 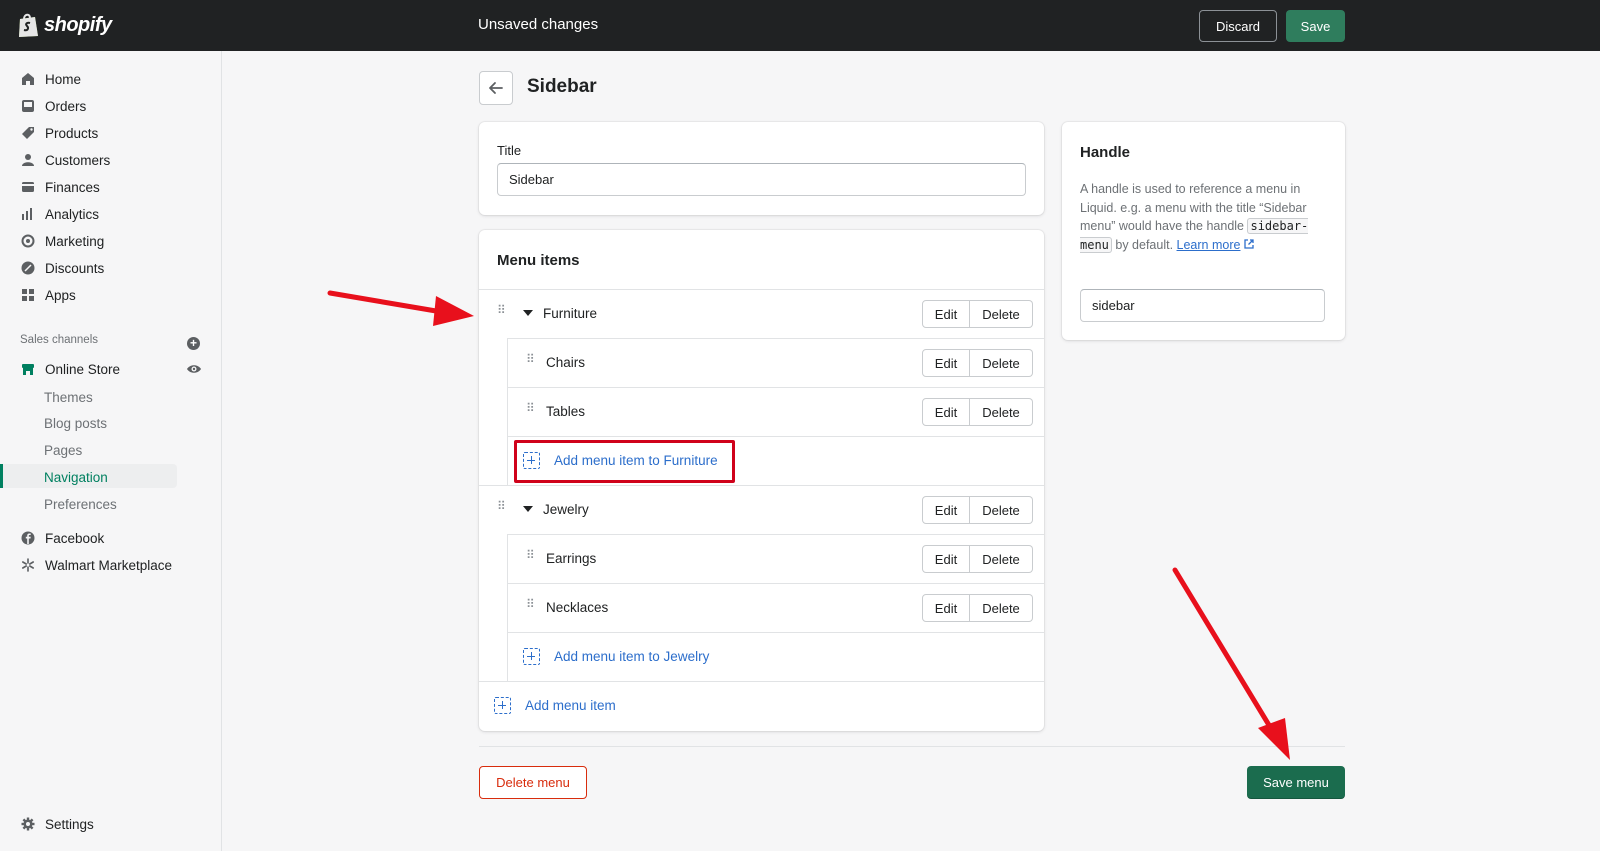 I want to click on walmart-spark-icon, so click(x=28, y=565).